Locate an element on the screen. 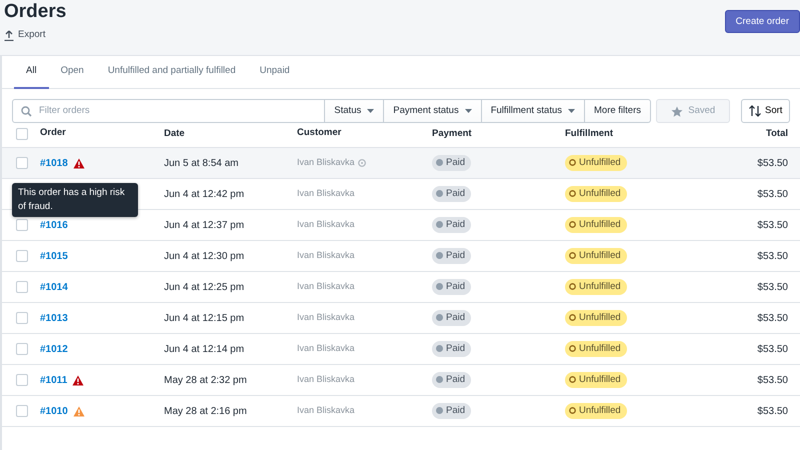  order-date: May 28 at 2:16 pm is located at coordinates (205, 411).